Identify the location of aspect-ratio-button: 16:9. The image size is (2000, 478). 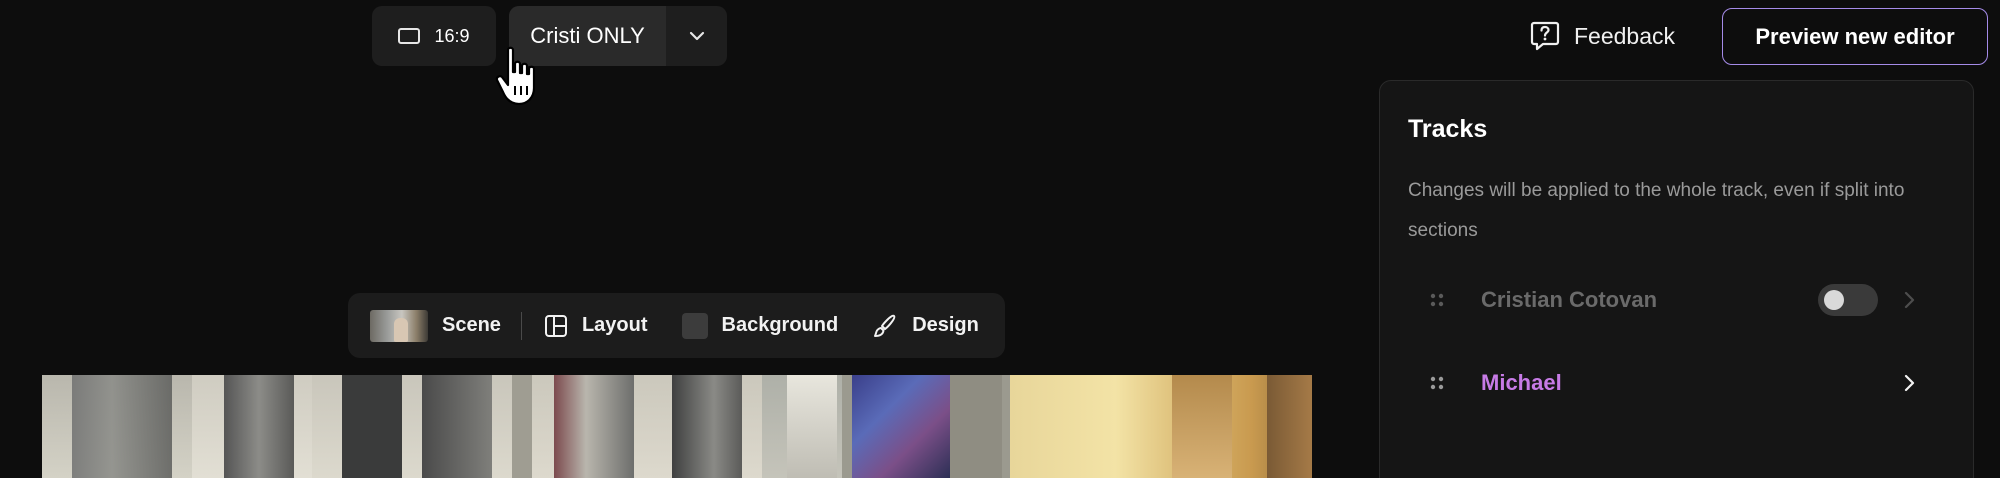
(434, 36).